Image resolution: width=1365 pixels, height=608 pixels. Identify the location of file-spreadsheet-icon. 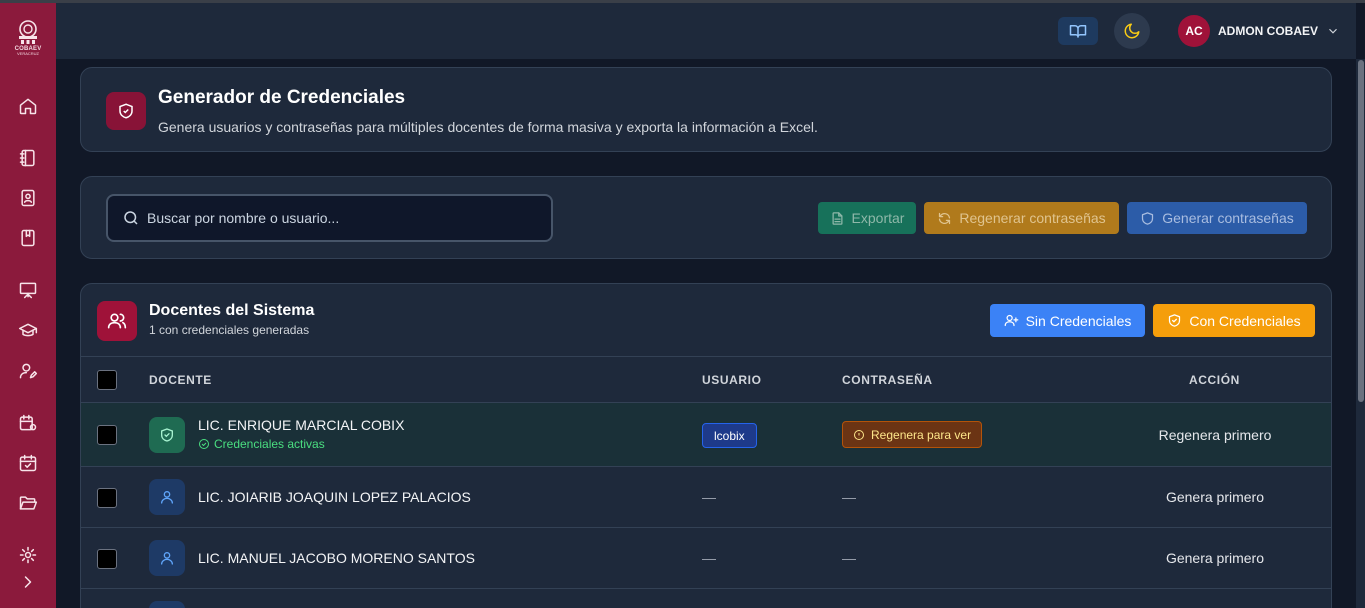
(837, 218).